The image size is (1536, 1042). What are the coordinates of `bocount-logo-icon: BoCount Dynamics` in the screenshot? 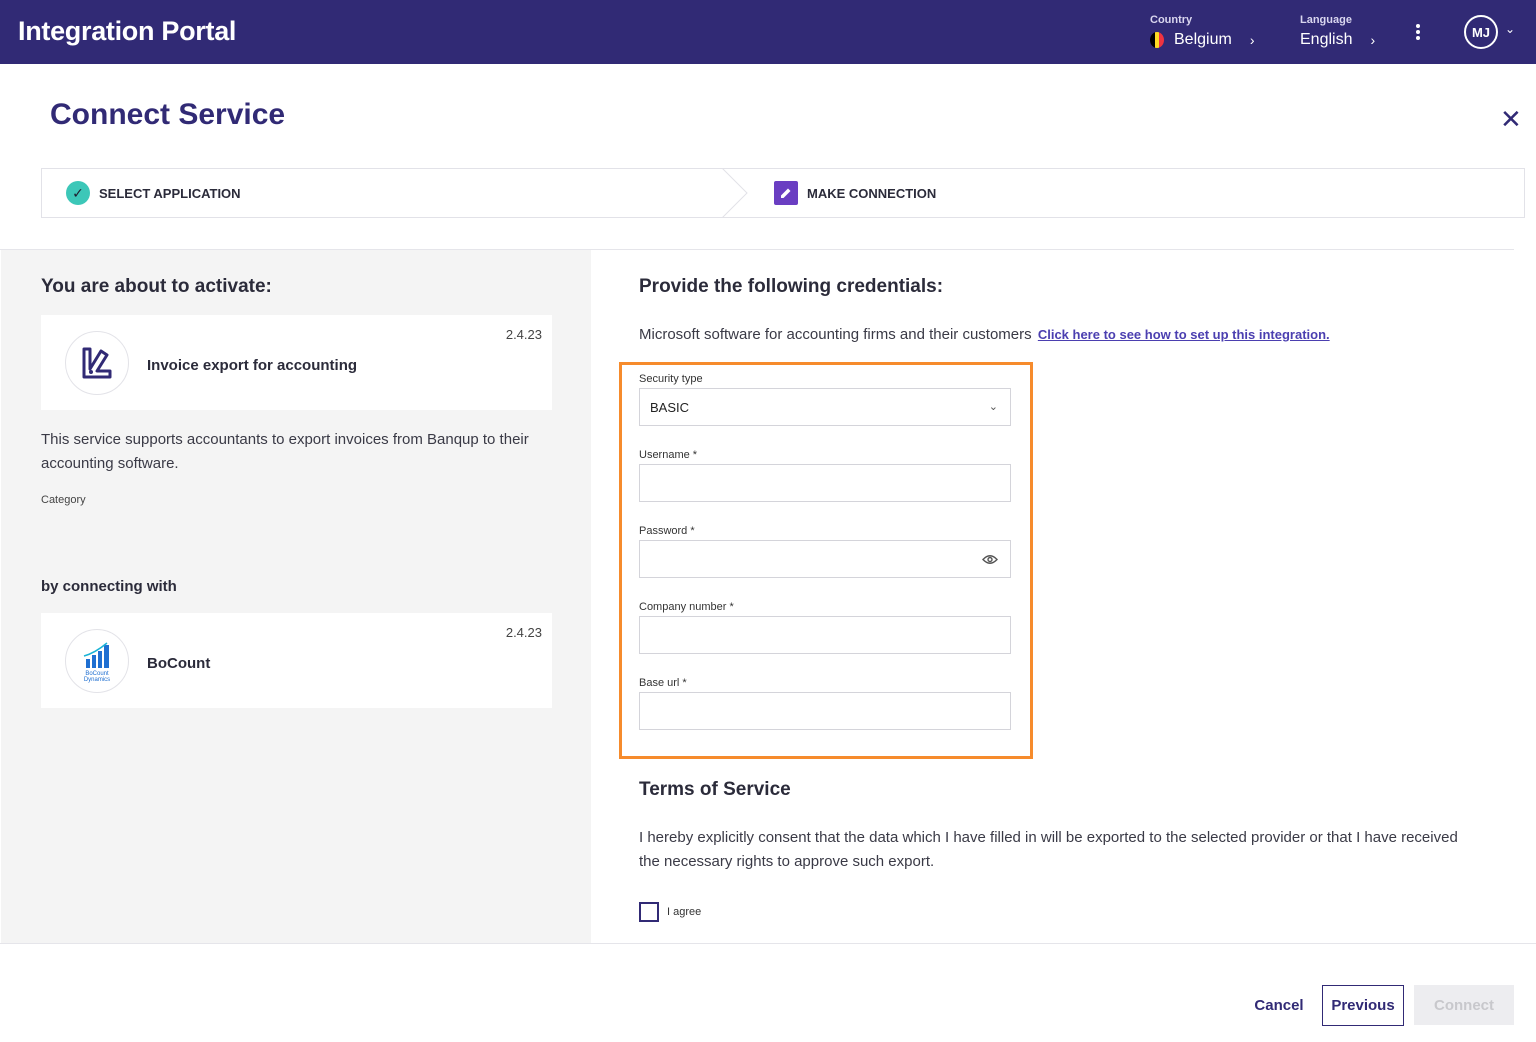 It's located at (97, 661).